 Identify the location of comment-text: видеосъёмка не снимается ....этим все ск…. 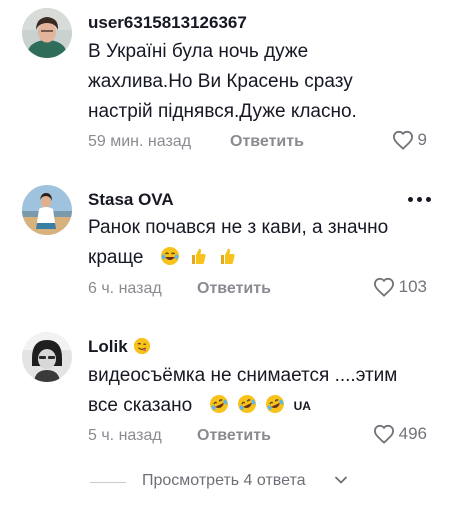
(260, 391).